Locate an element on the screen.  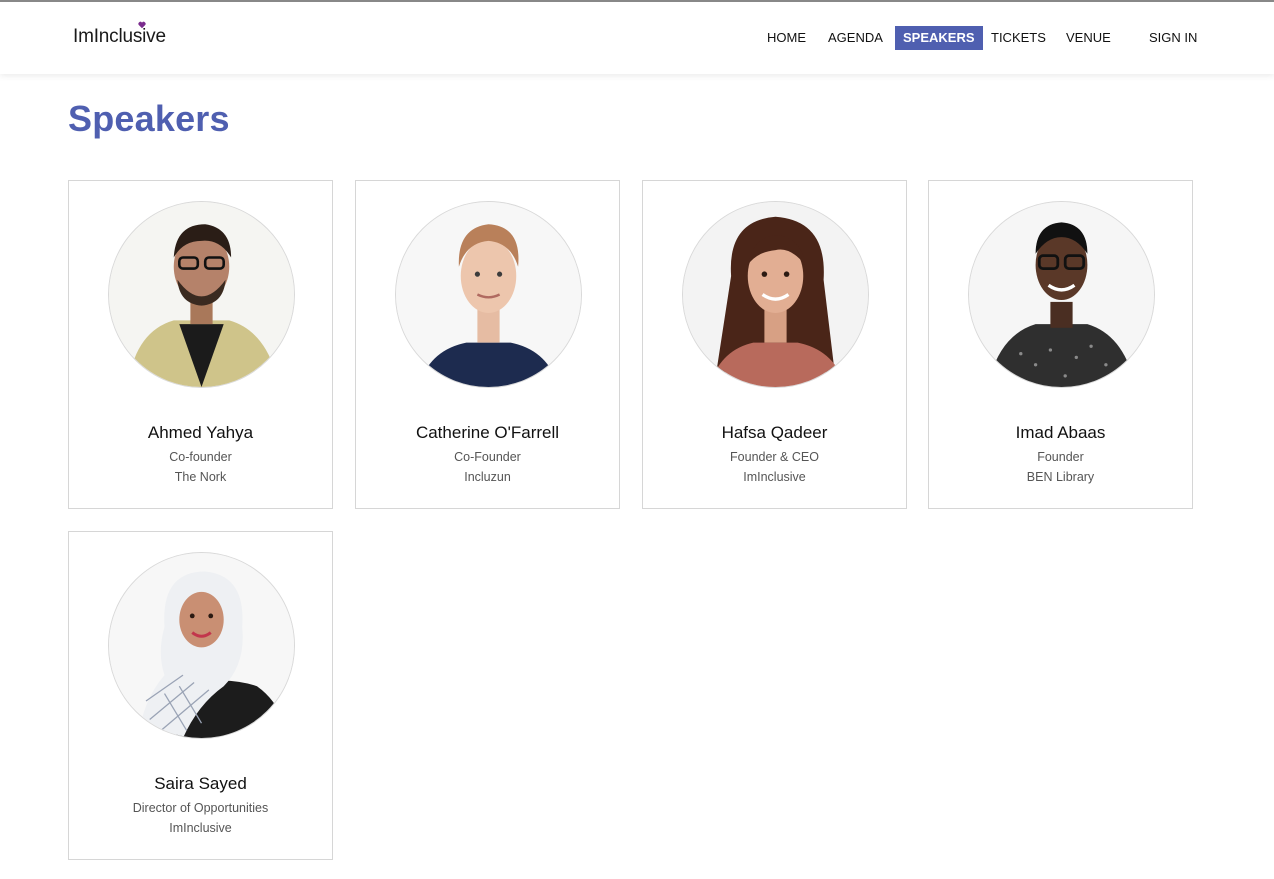
speaker-card: Imad Abaas Founder BEN Library is located at coordinates (1060, 344).